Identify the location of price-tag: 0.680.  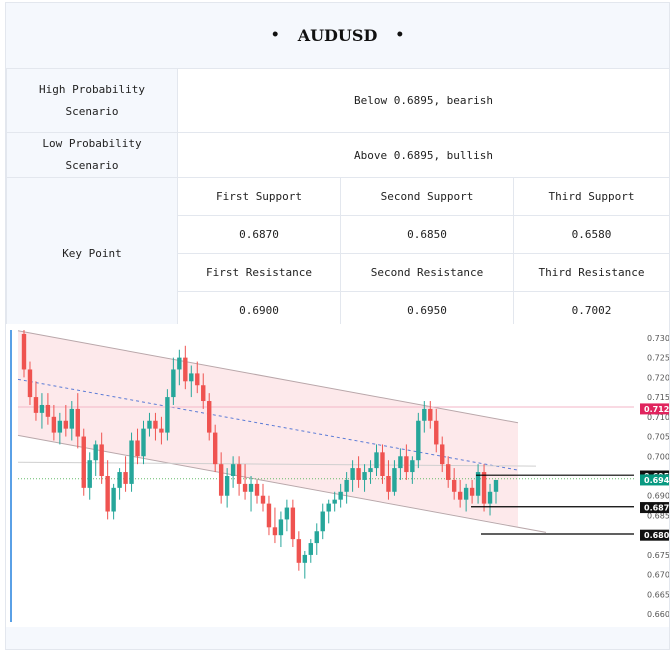
(654, 535).